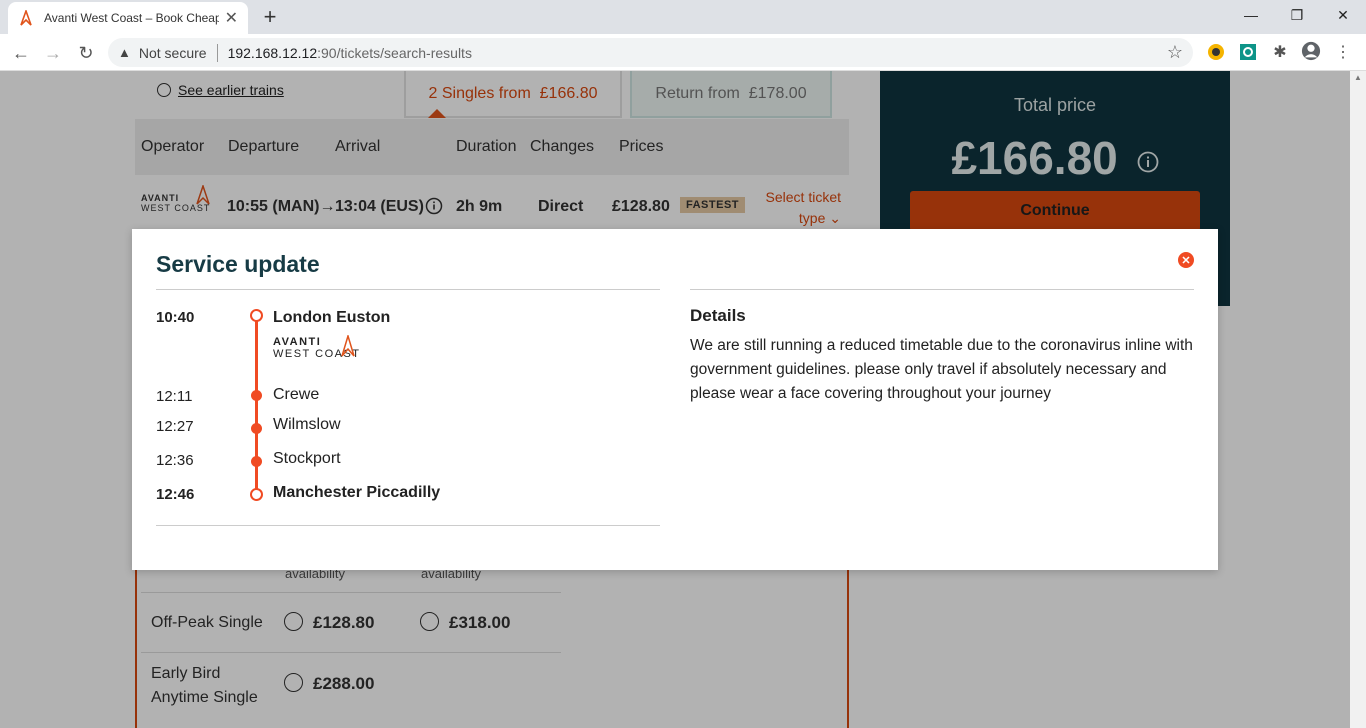 This screenshot has height=728, width=1366. What do you see at coordinates (238, 264) in the screenshot?
I see `modal-title: Service update` at bounding box center [238, 264].